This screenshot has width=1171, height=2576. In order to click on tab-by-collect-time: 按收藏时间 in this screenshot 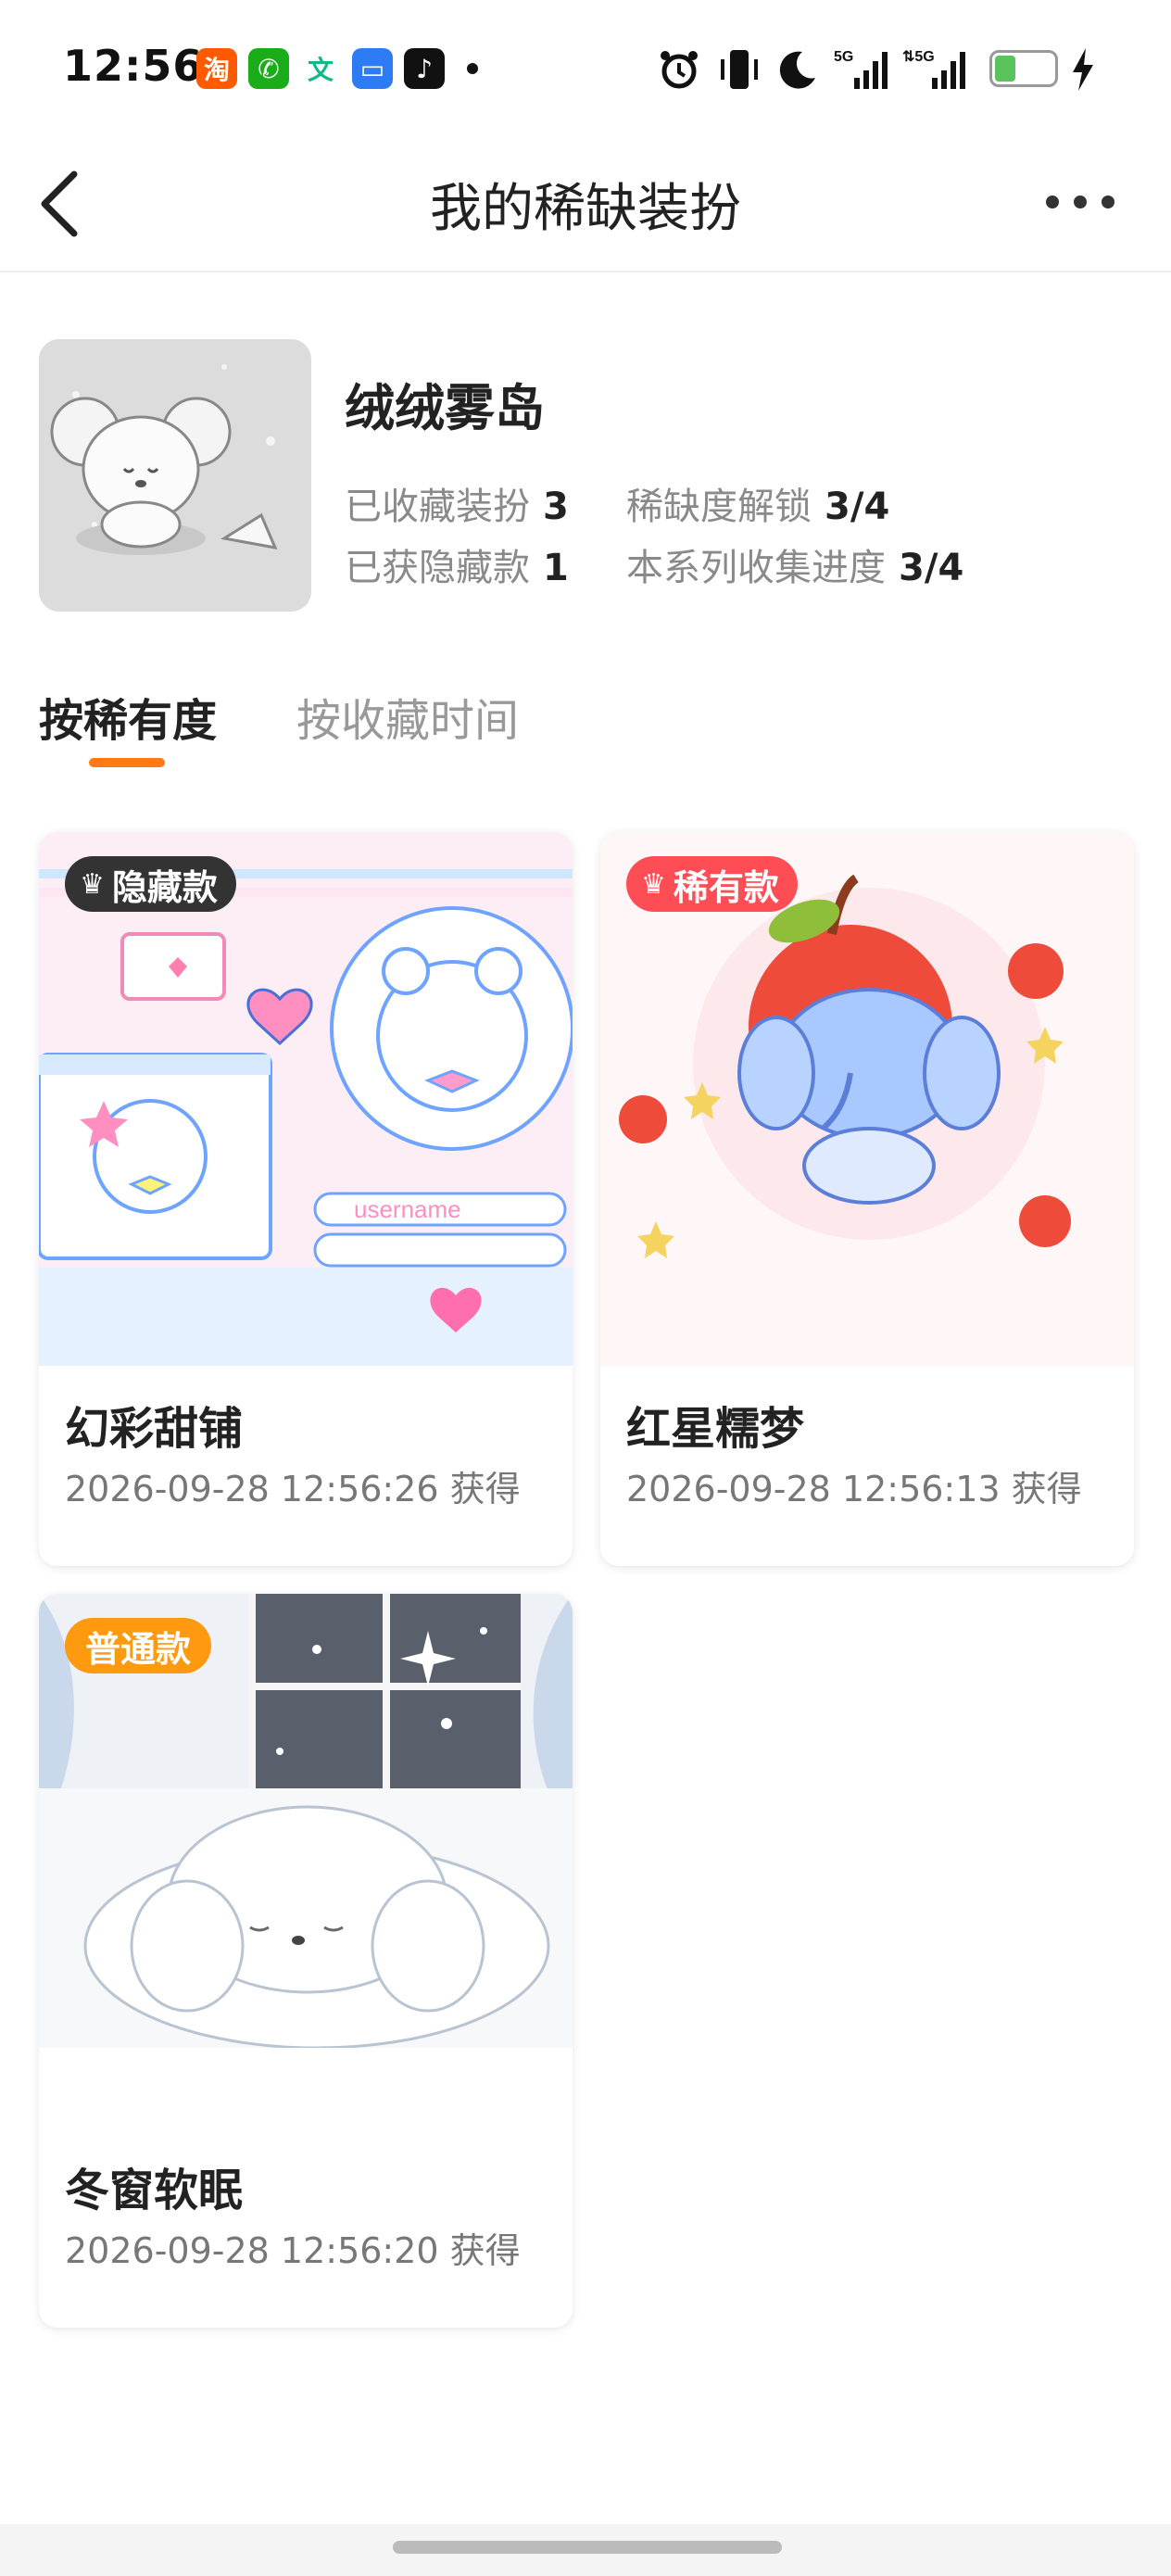, I will do `click(408, 717)`.